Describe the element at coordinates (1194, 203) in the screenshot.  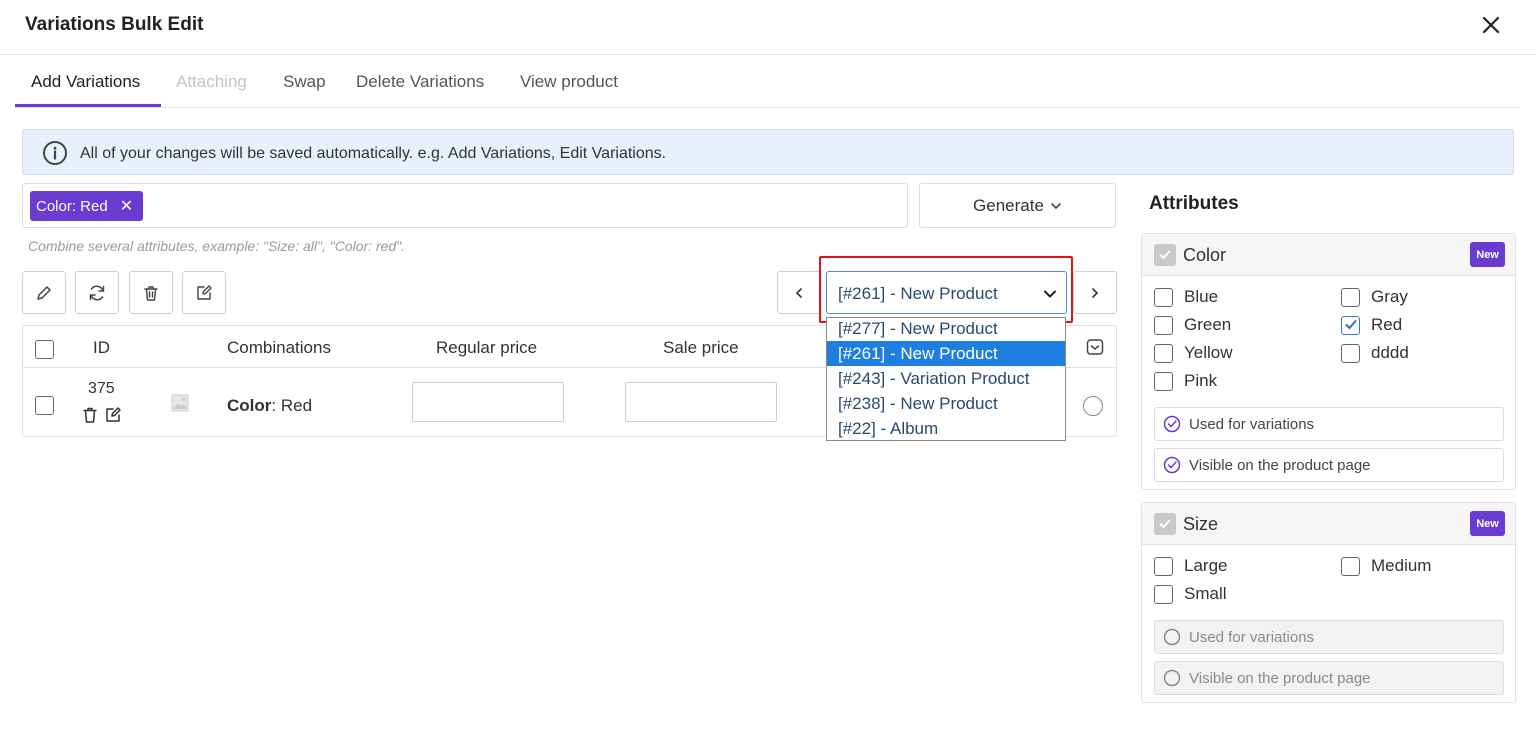
I see `attributes-title: Attributes` at that location.